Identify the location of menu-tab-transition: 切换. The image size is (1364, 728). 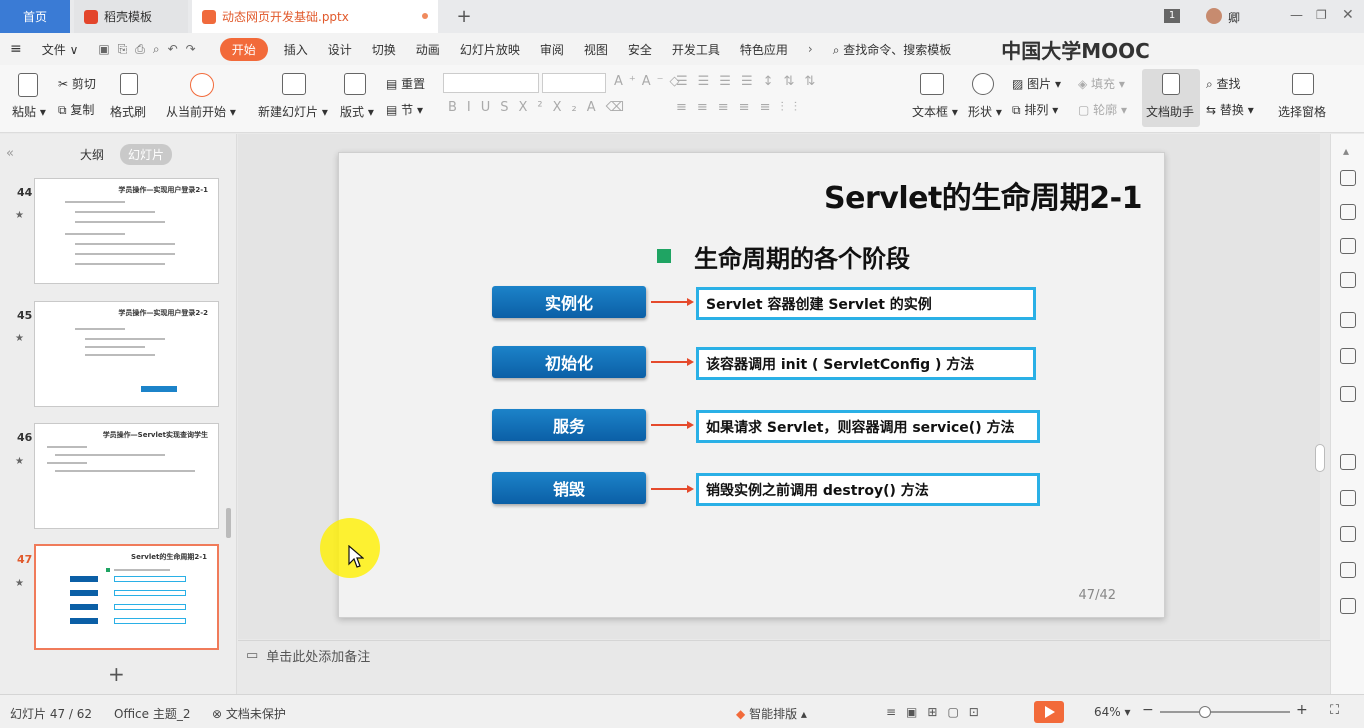
(384, 49).